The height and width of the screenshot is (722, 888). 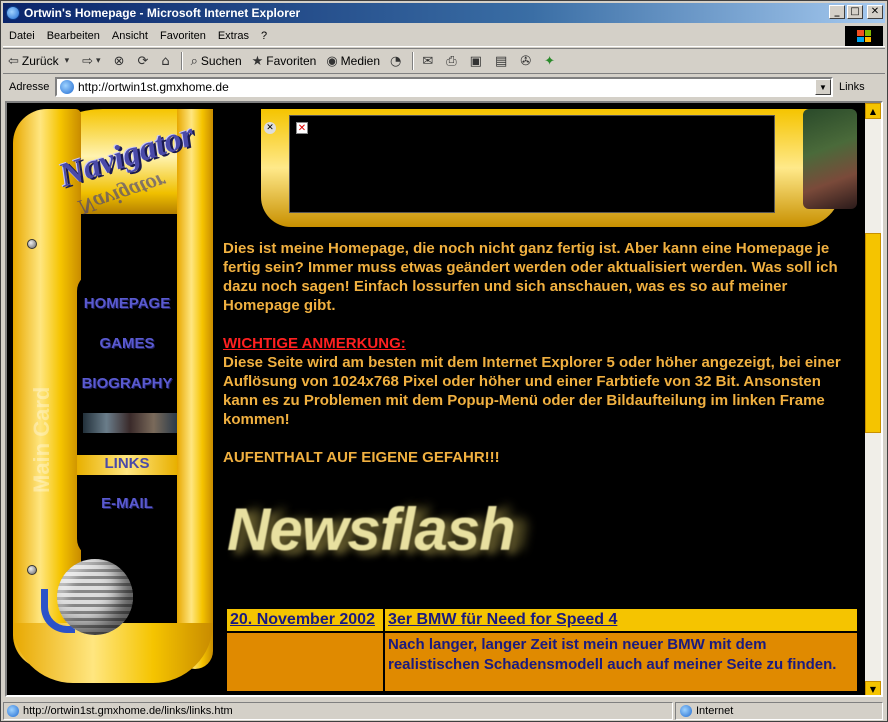 I want to click on print-button: ⎙, so click(x=452, y=61).